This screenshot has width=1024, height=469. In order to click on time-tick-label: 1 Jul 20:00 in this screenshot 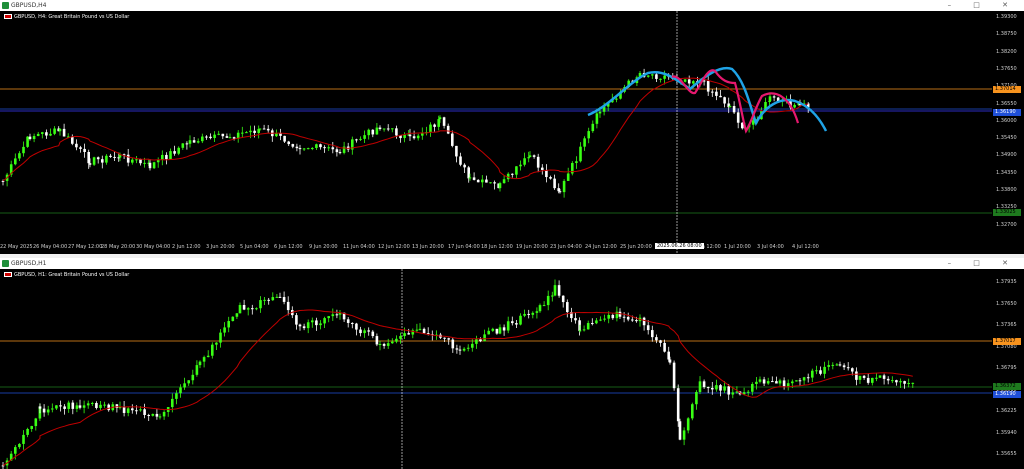, I will do `click(737, 247)`.